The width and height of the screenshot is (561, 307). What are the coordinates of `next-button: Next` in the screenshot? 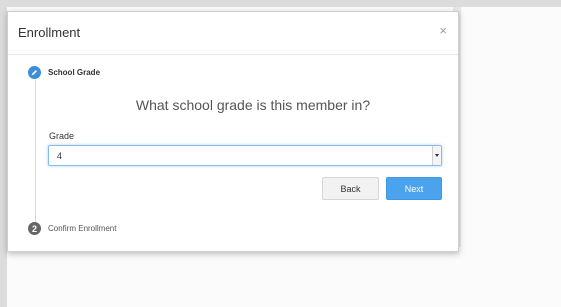 It's located at (414, 188).